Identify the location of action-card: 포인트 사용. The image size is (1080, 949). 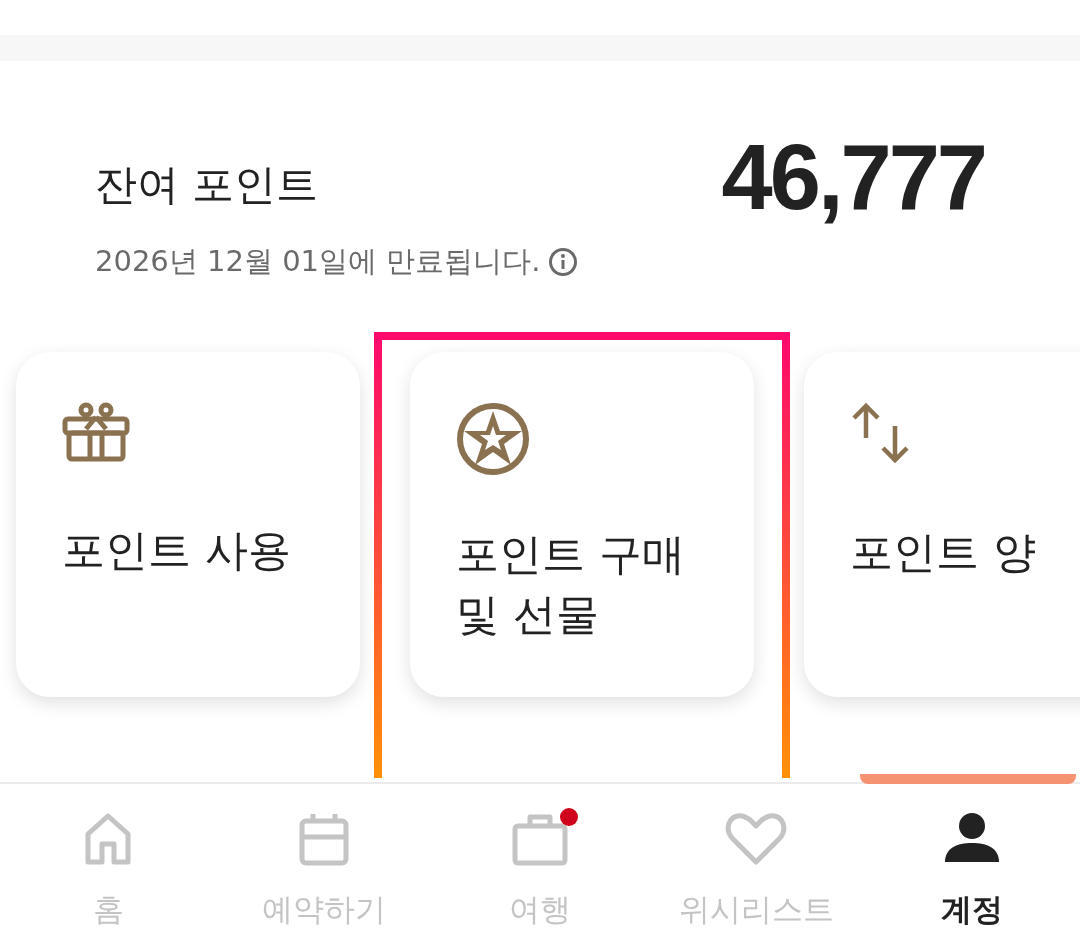
(188, 524).